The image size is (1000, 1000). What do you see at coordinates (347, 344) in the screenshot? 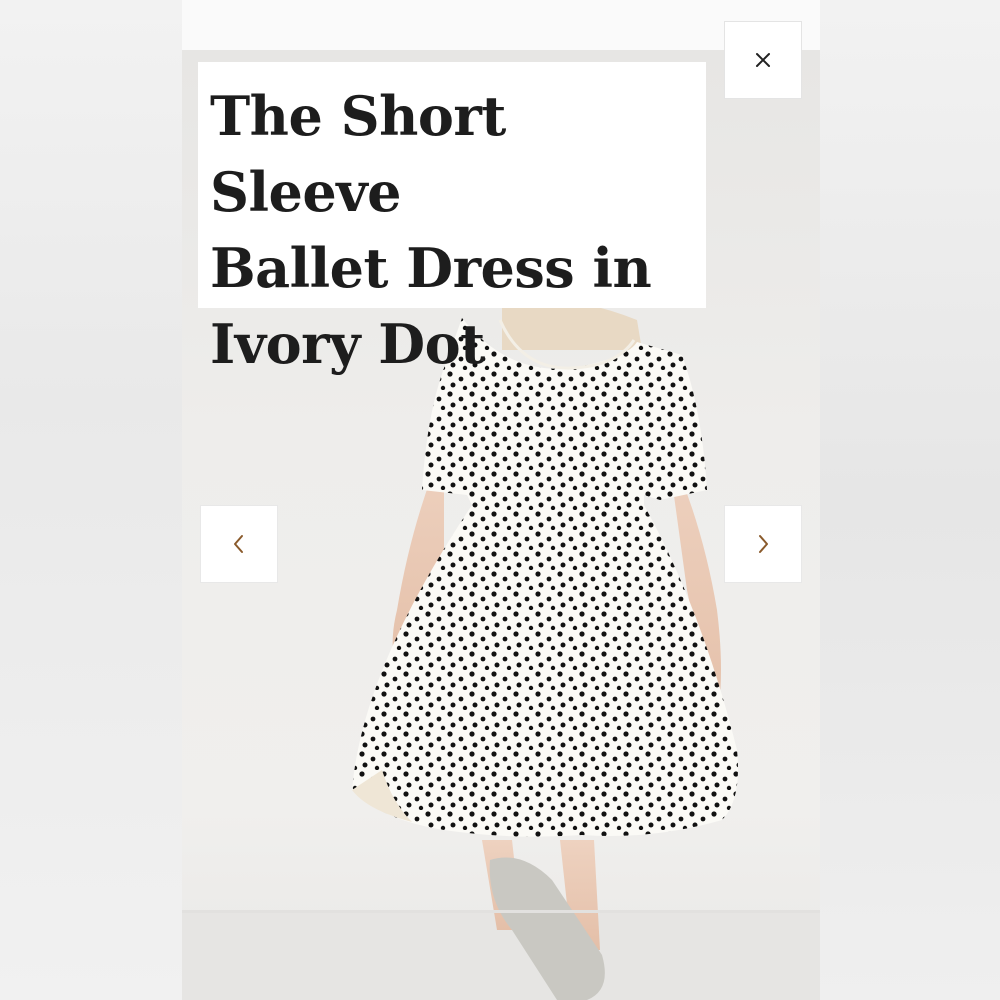
I see `product-title-line-3: Ivory Dot` at bounding box center [347, 344].